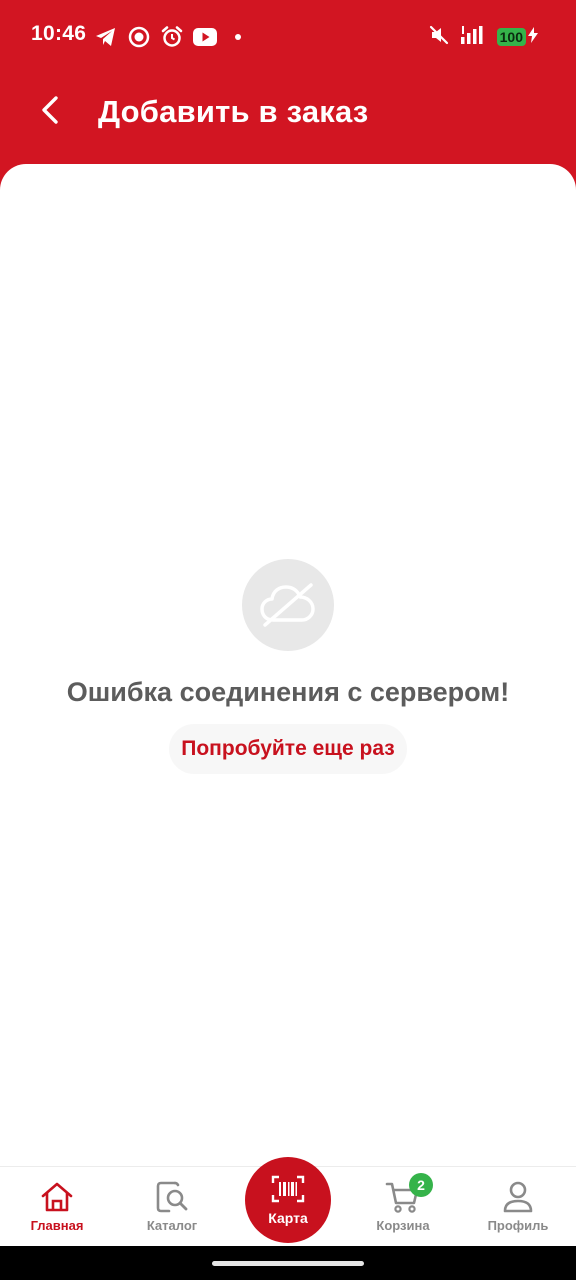 Image resolution: width=576 pixels, height=1280 pixels. Describe the element at coordinates (533, 37) in the screenshot. I see `charging-icon` at that location.